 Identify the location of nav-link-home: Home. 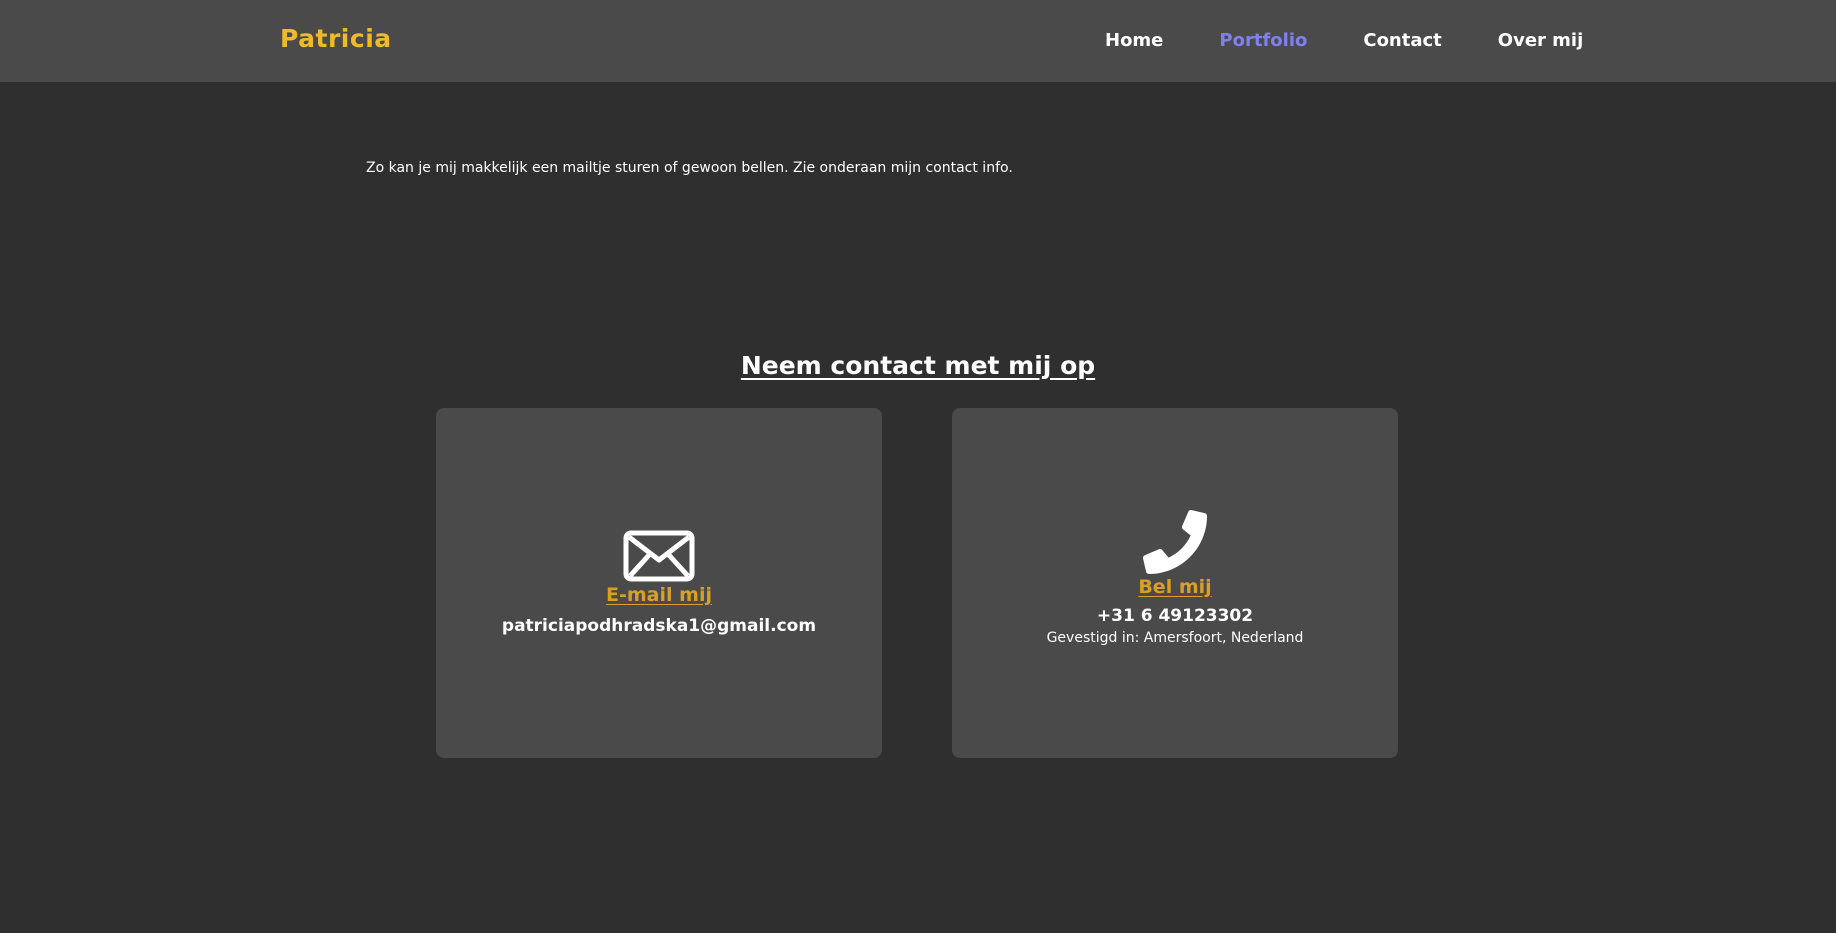
(1134, 40).